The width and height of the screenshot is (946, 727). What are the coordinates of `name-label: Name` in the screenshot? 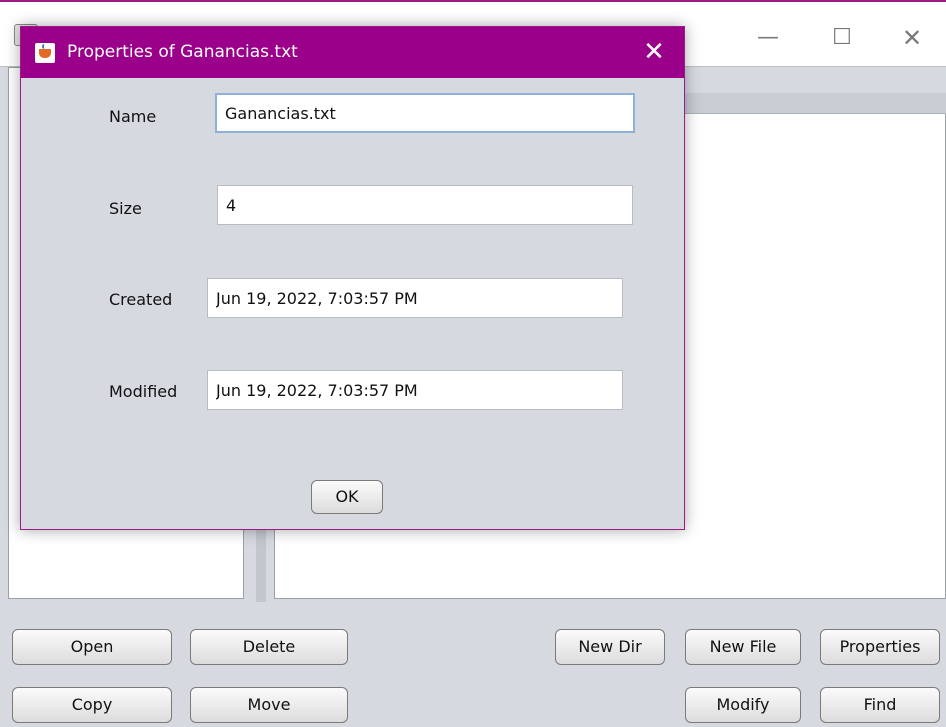 It's located at (133, 116).